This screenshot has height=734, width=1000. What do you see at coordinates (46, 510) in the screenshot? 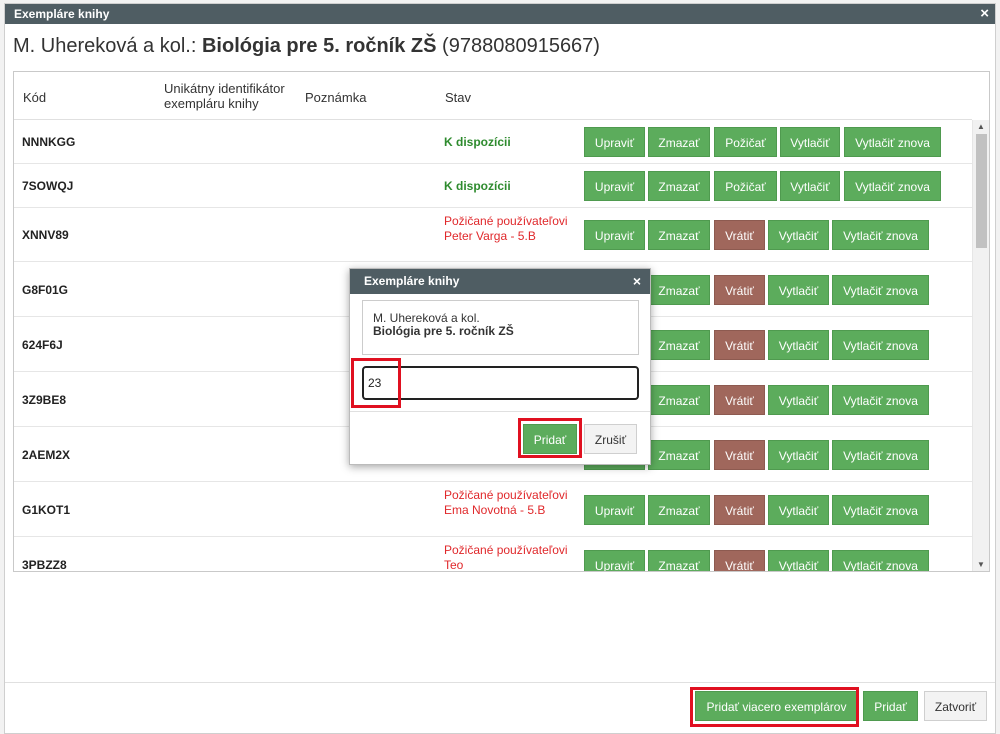
I see `copy-code: G1KOT1` at bounding box center [46, 510].